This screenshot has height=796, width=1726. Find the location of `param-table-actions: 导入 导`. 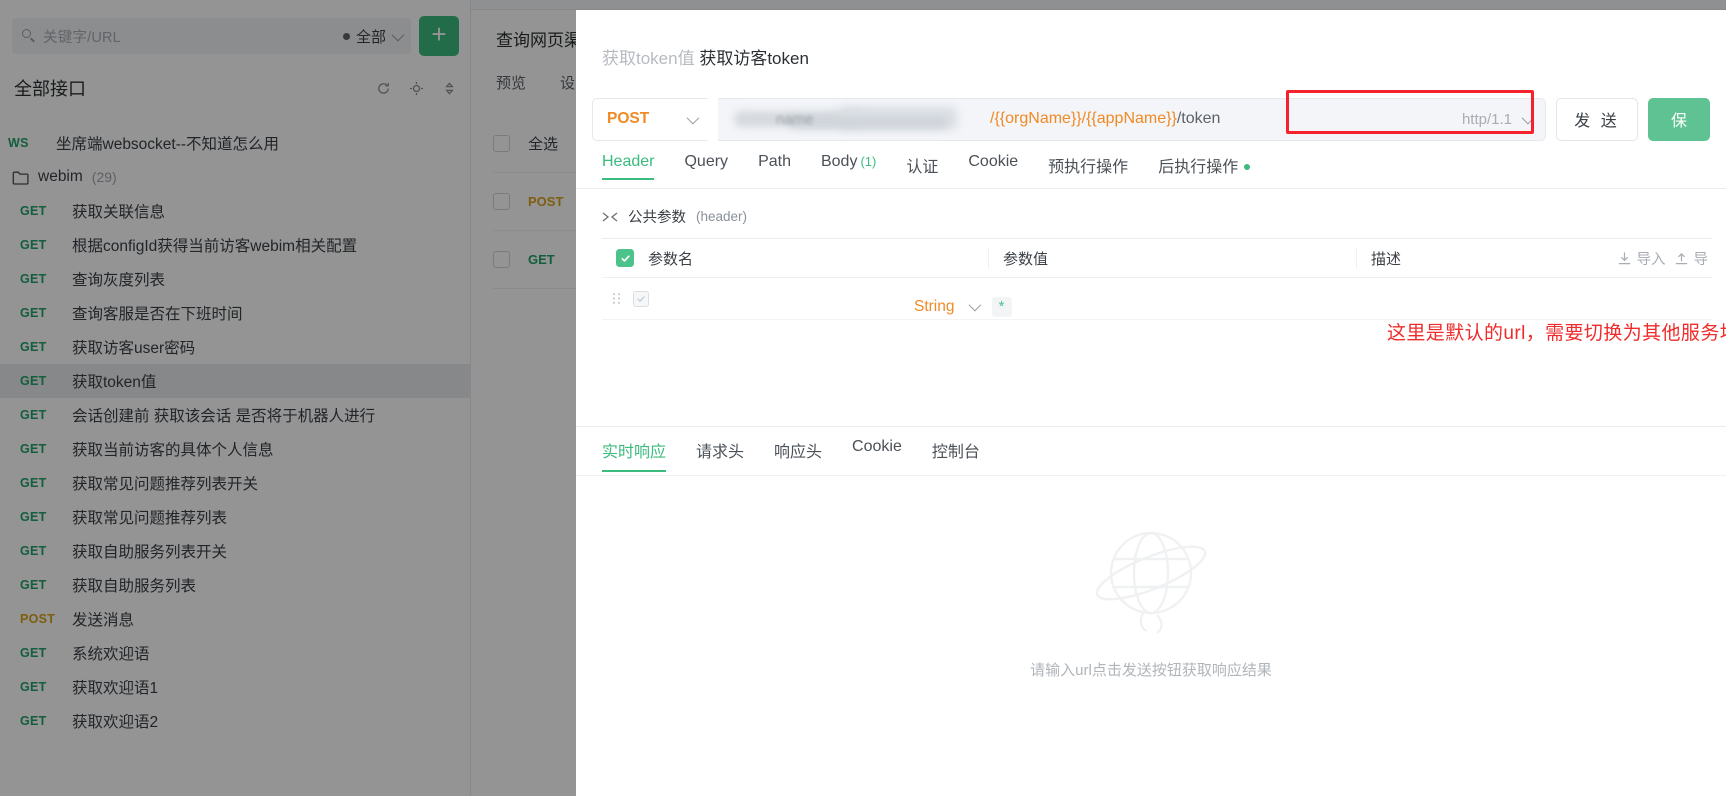

param-table-actions: 导入 导 is located at coordinates (1665, 258).